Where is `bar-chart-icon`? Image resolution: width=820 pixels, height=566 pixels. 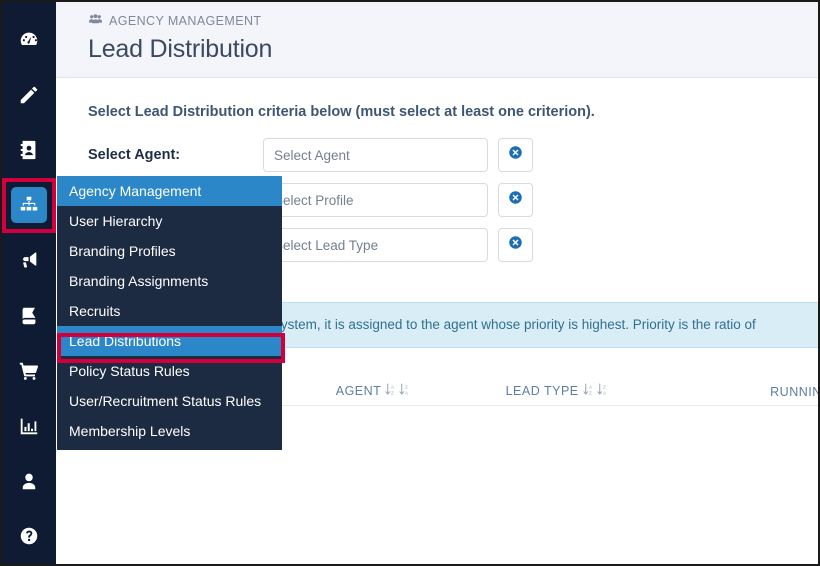 bar-chart-icon is located at coordinates (29, 426).